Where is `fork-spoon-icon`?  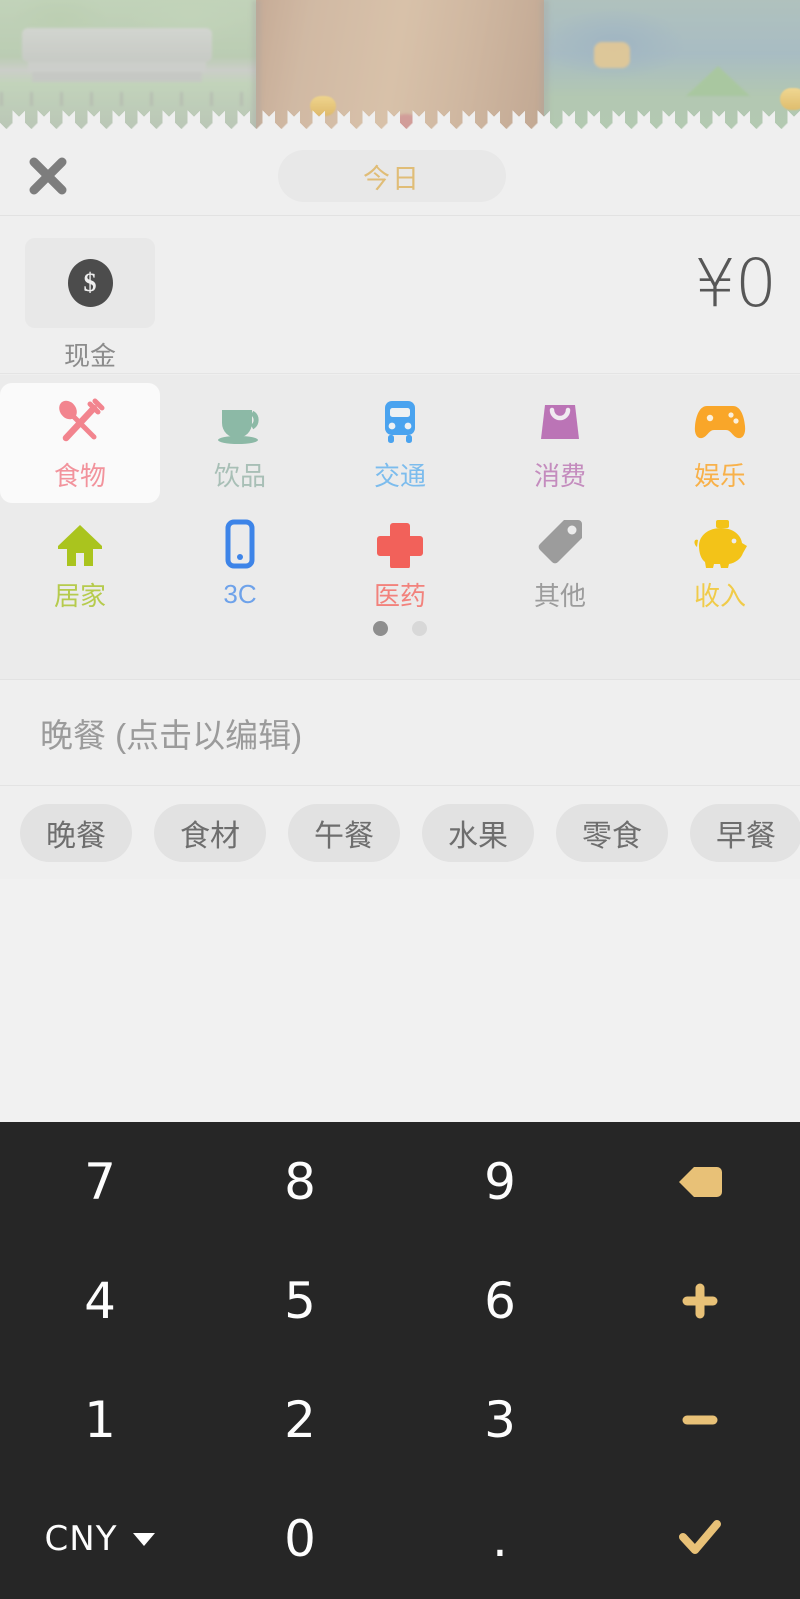 fork-spoon-icon is located at coordinates (80, 421).